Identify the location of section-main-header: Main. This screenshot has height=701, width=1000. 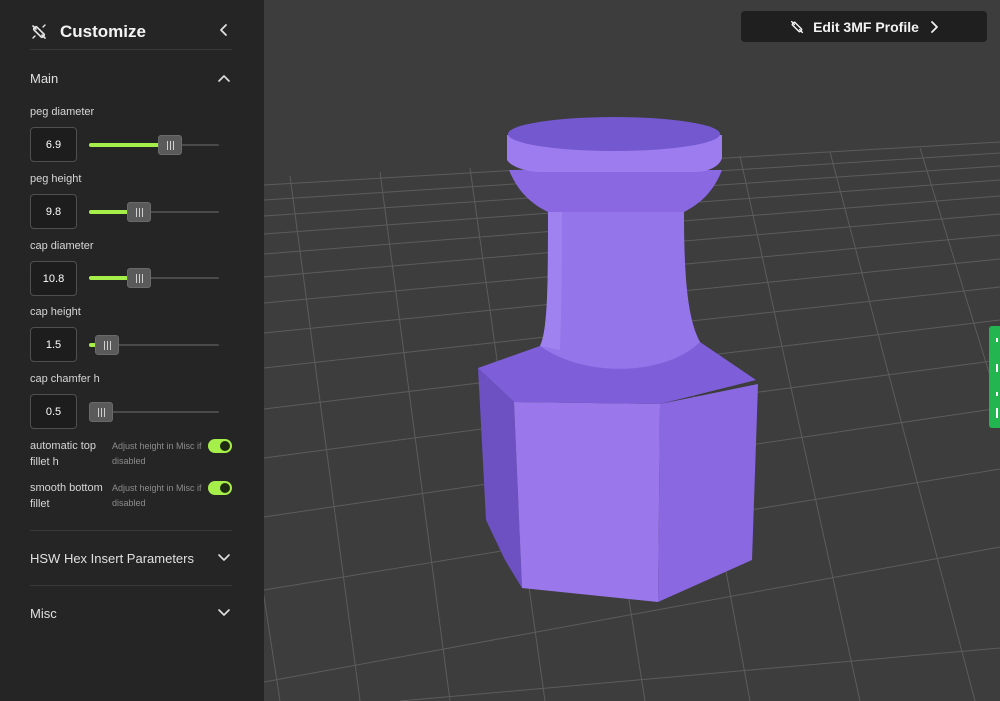
(131, 78).